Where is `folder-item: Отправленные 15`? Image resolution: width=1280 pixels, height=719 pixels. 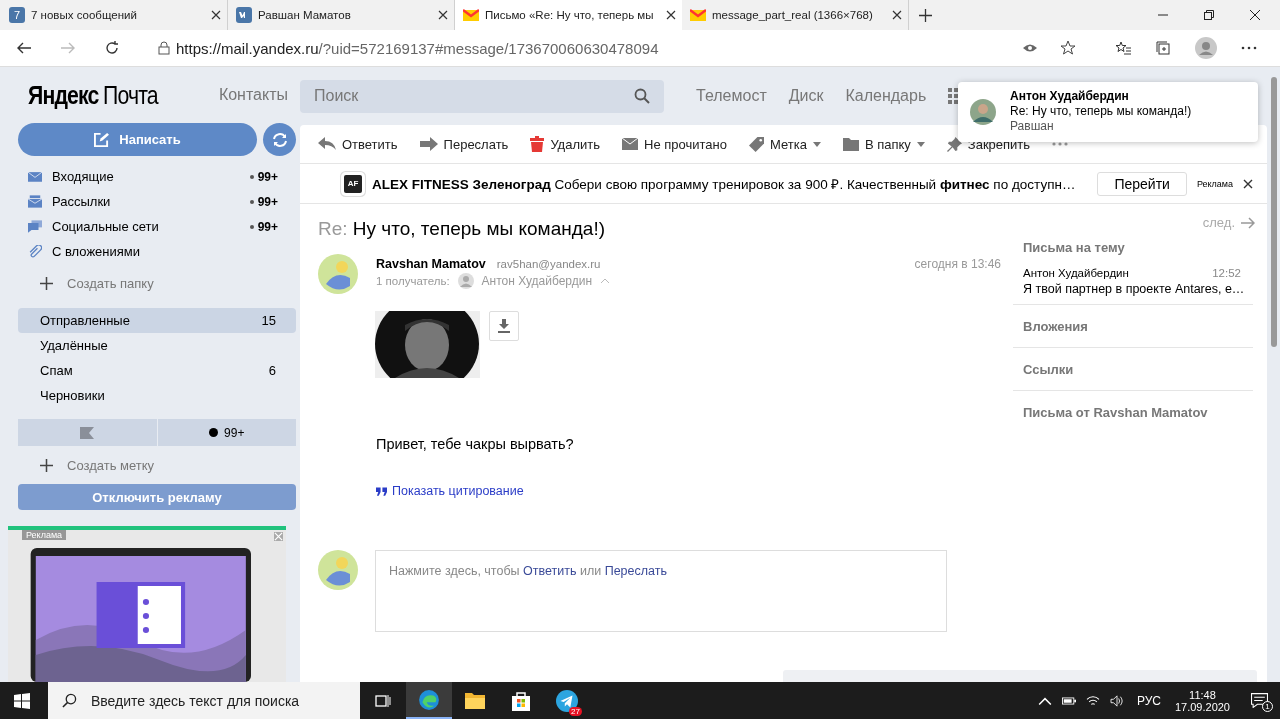
folder-item: Отправленные 15 is located at coordinates (157, 320).